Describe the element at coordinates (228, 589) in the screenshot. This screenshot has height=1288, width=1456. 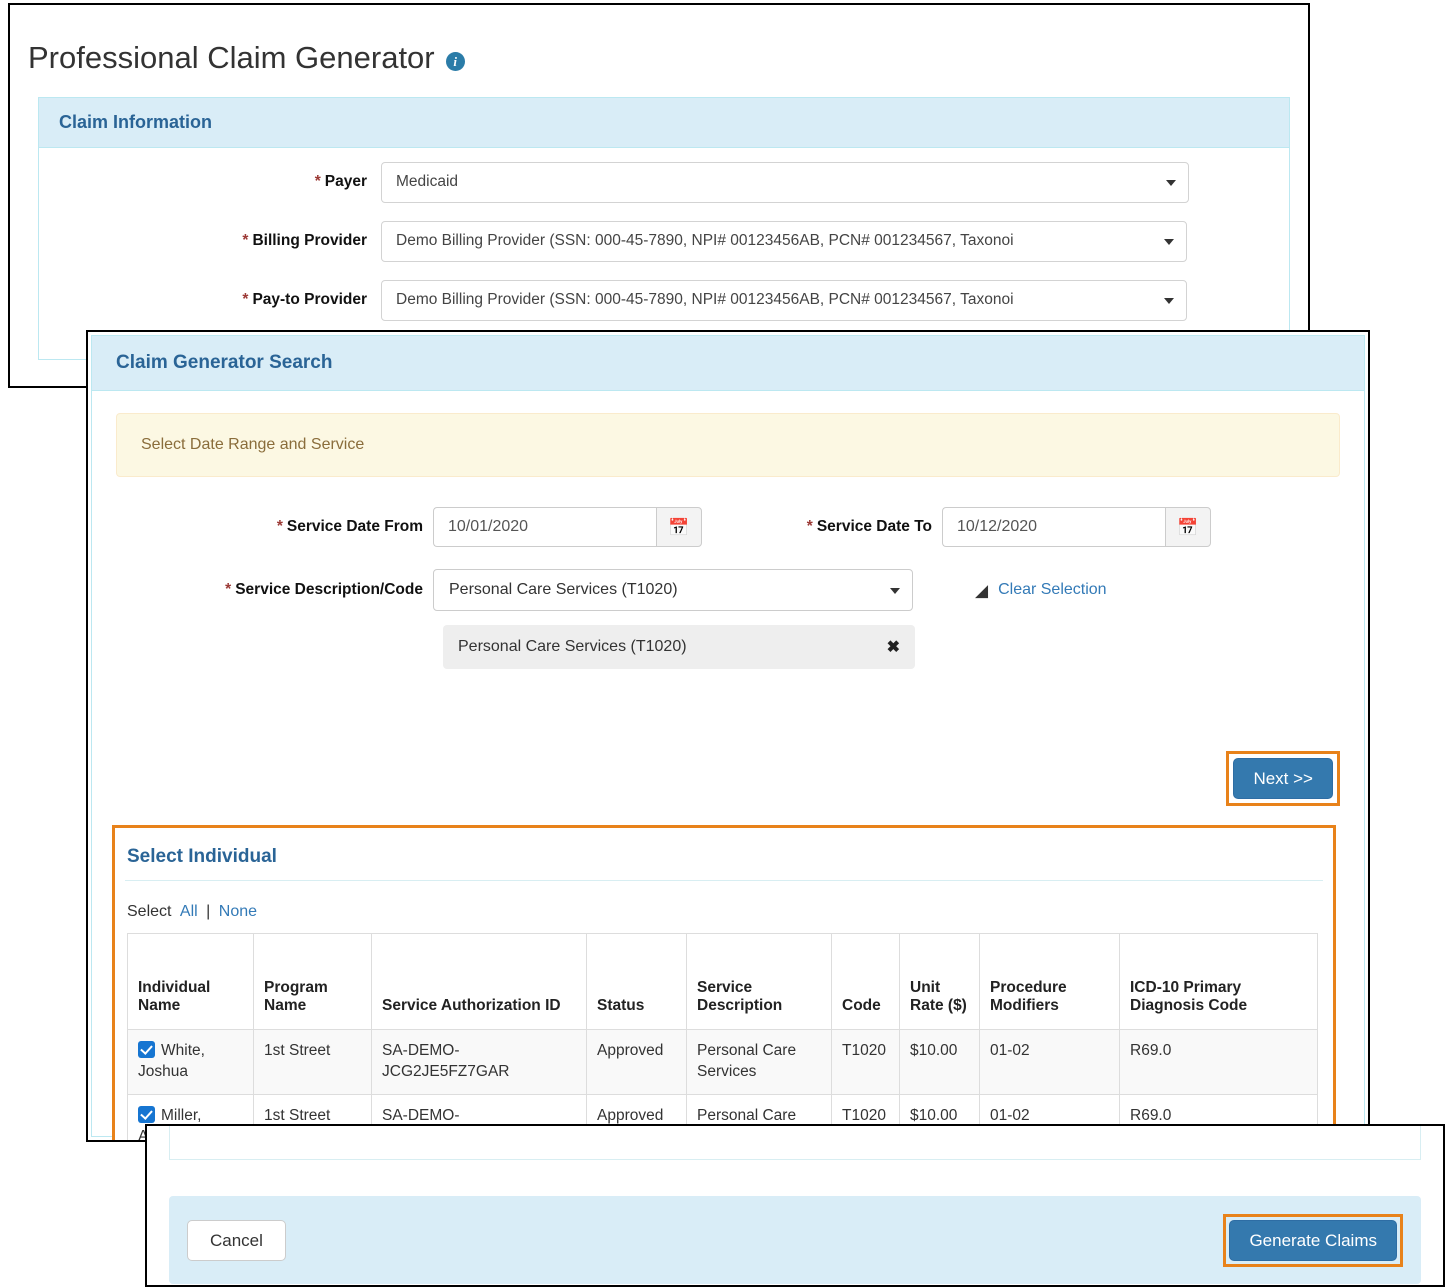
I see `service-description-required-asterisk: *` at that location.